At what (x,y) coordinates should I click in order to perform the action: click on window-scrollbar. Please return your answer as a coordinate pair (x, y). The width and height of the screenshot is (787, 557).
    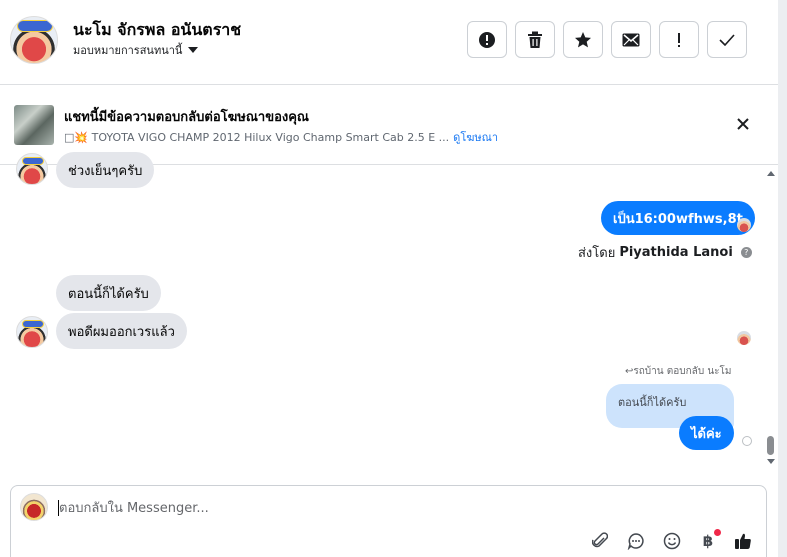
    Looking at the image, I should click on (782, 278).